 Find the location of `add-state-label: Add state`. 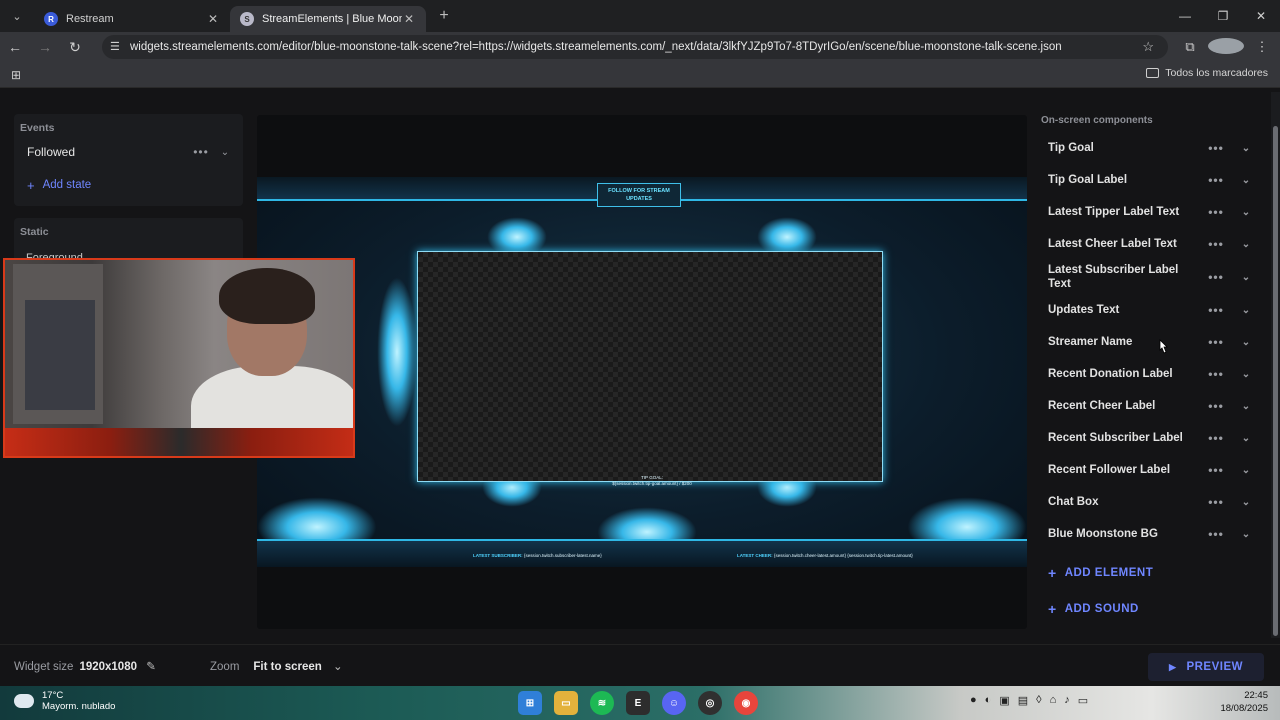

add-state-label: Add state is located at coordinates (67, 185).